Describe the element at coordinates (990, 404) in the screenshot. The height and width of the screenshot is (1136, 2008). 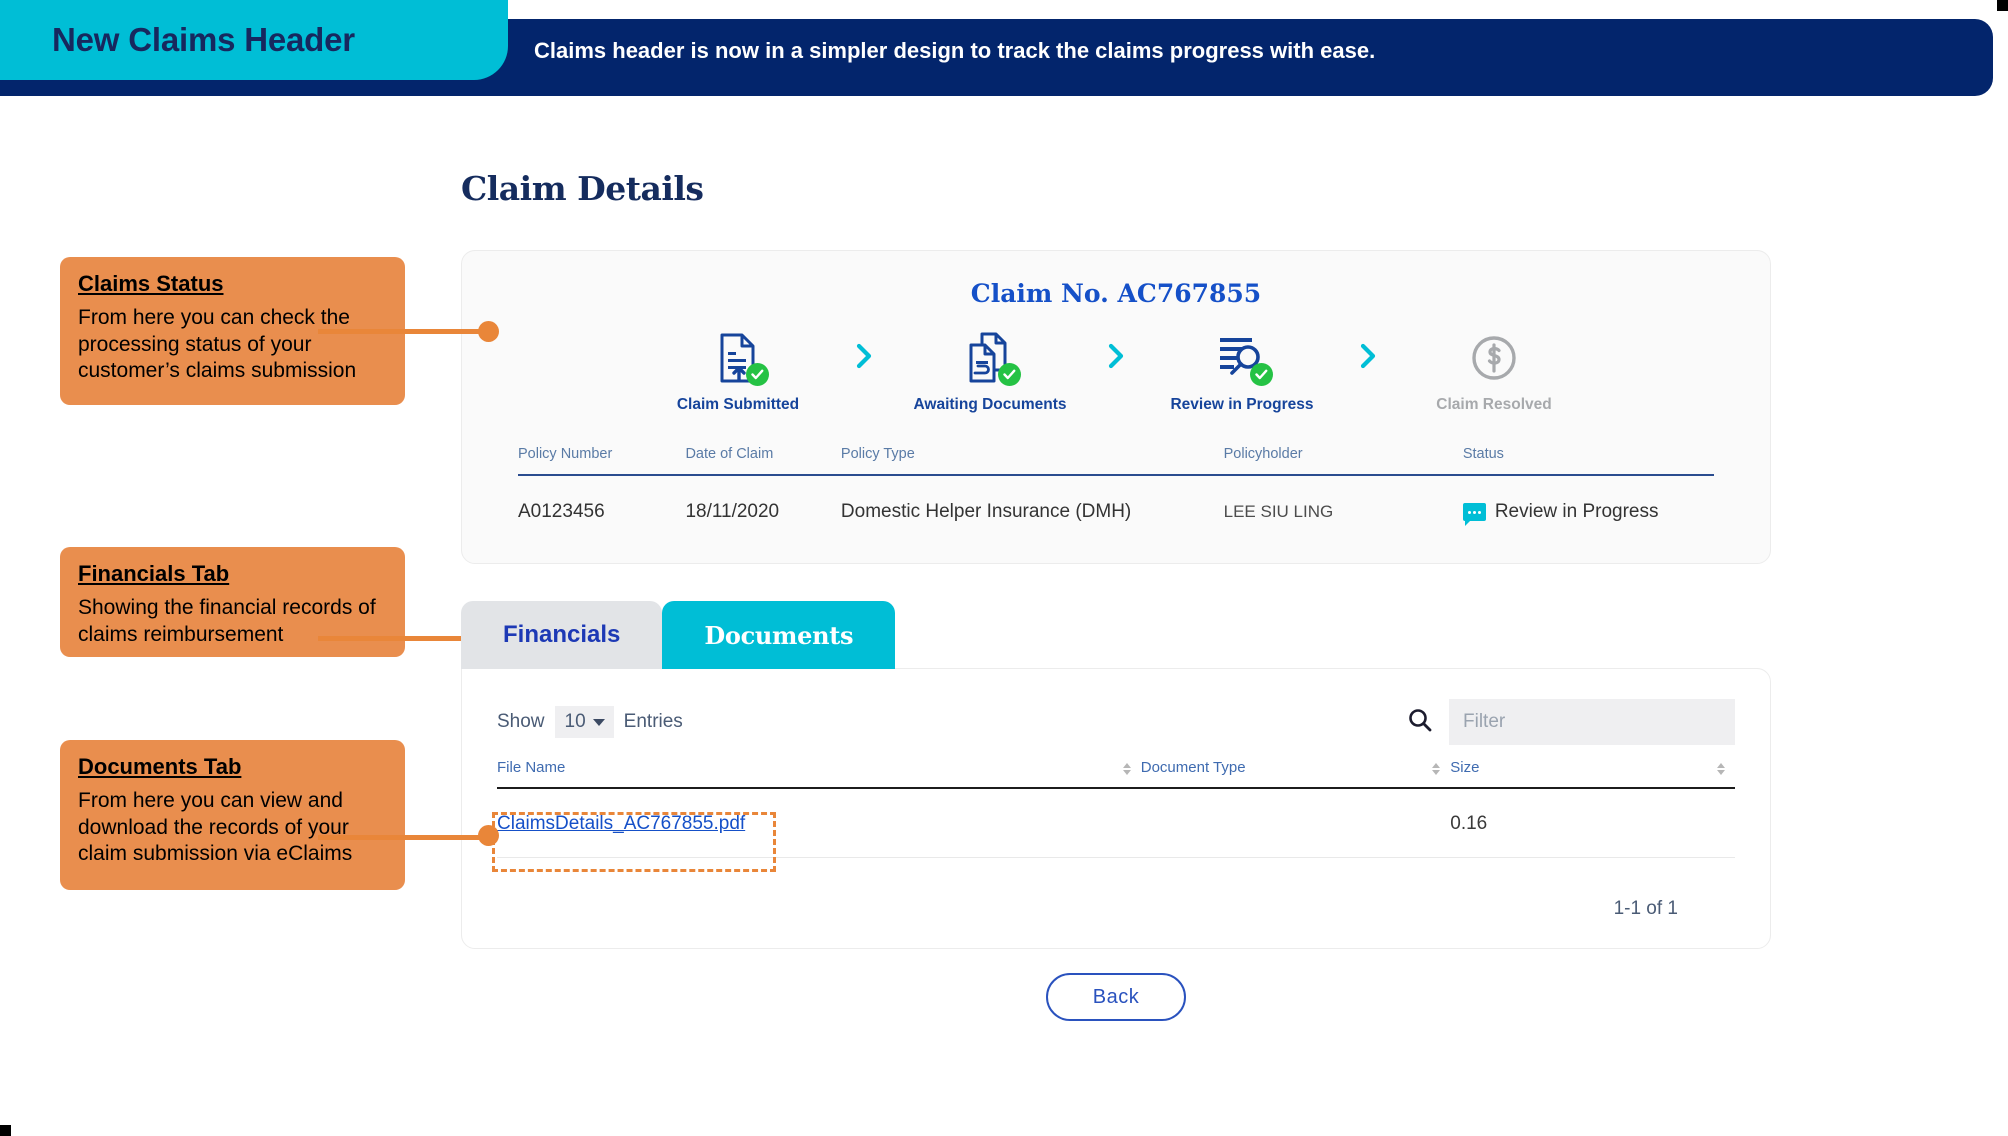
I see `step-label: Awaiting Documents` at that location.